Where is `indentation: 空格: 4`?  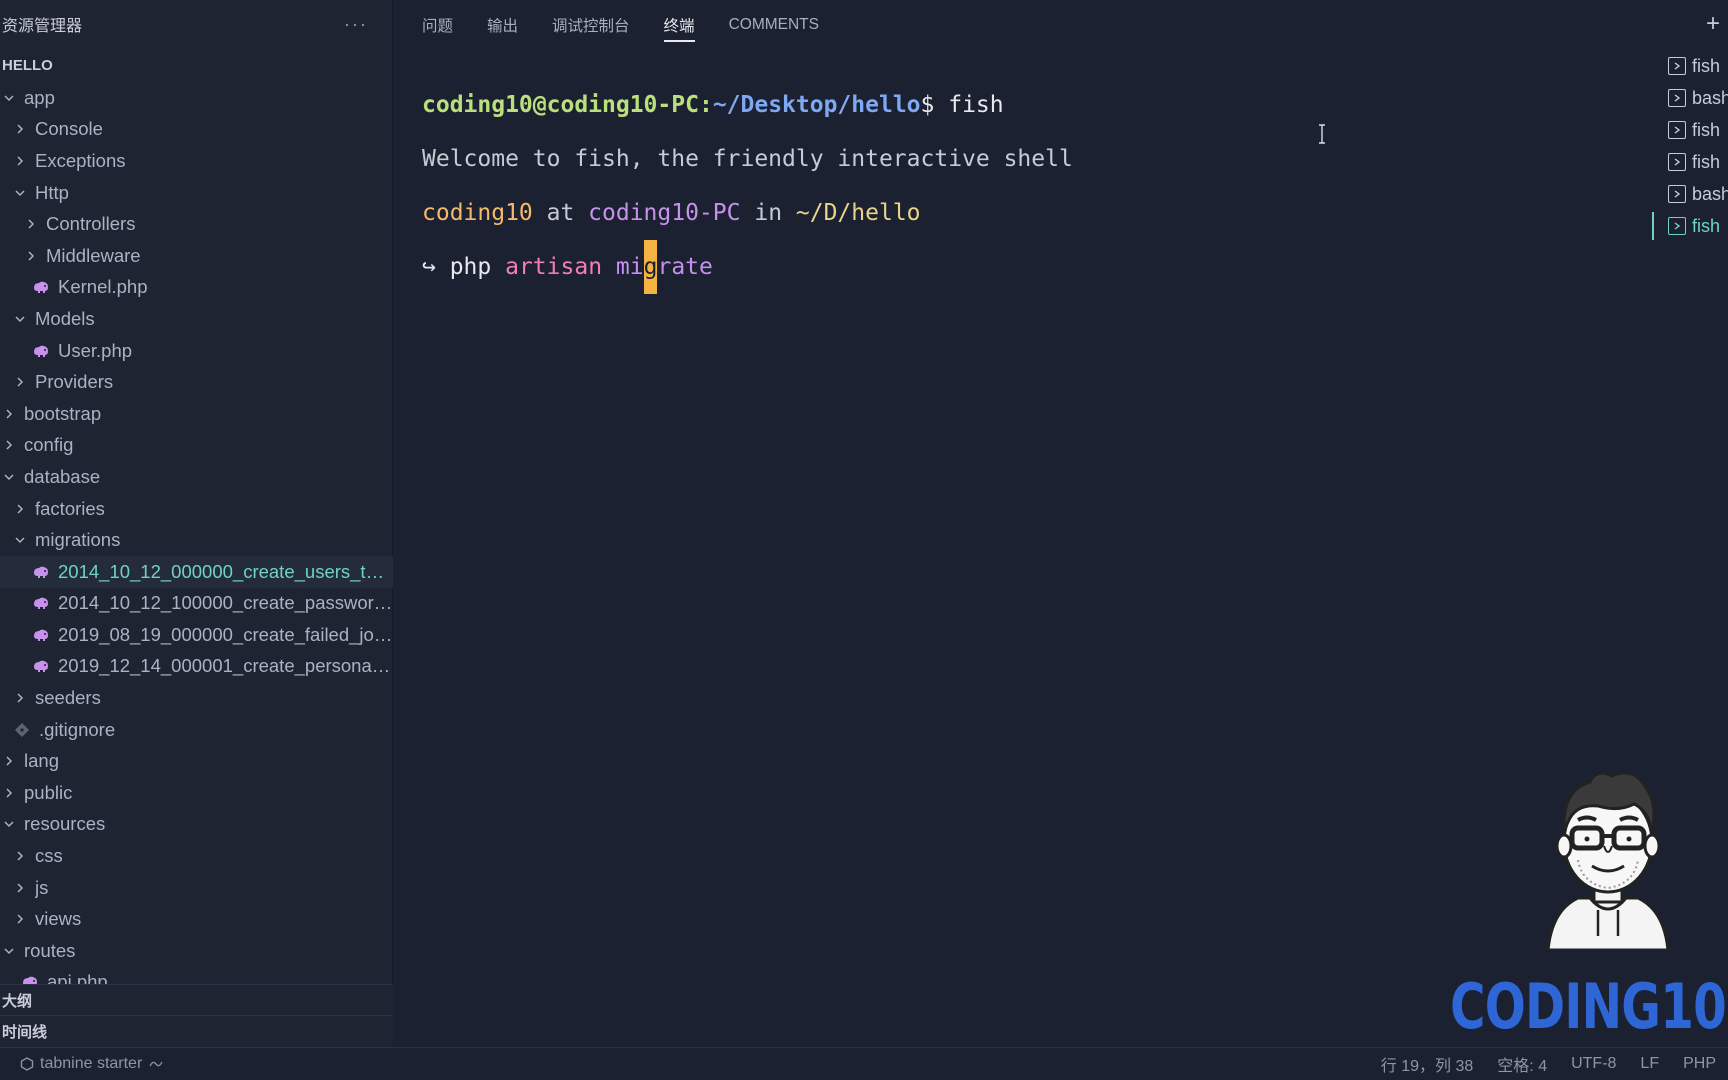 indentation: 空格: 4 is located at coordinates (1522, 1064).